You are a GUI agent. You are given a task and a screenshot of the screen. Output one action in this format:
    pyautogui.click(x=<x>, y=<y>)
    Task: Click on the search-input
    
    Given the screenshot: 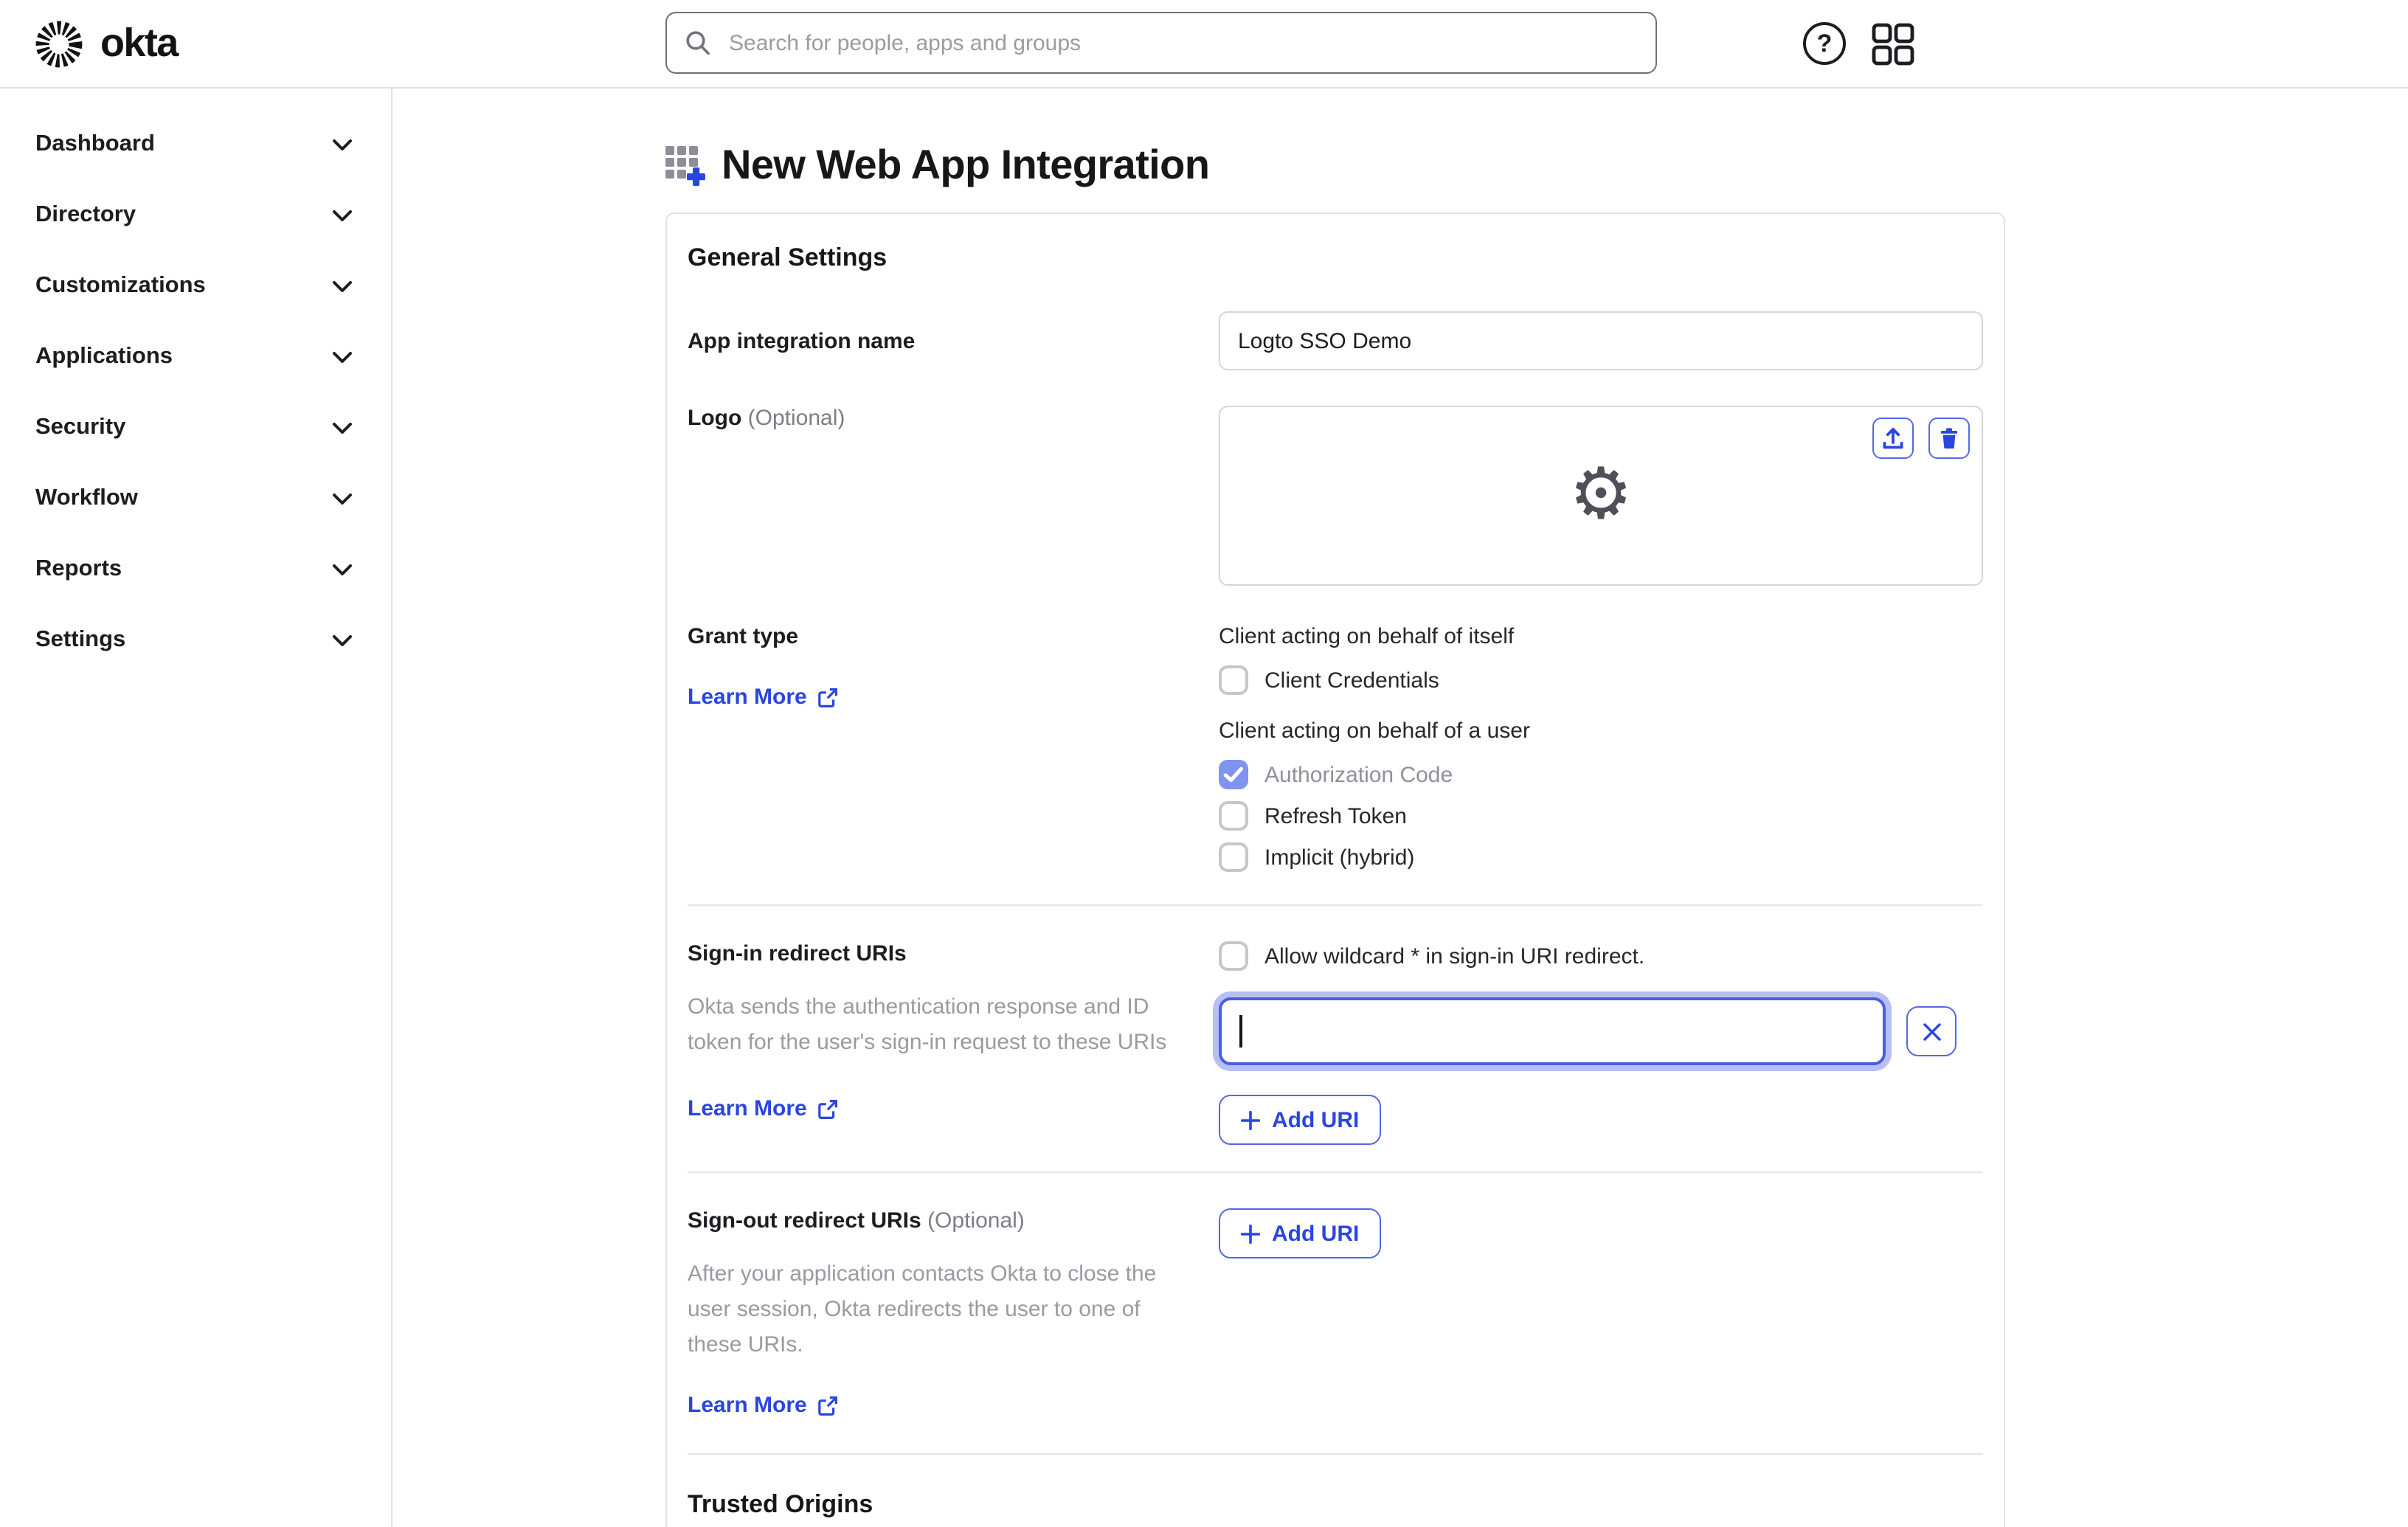 What is the action you would take?
    pyautogui.click(x=1182, y=43)
    